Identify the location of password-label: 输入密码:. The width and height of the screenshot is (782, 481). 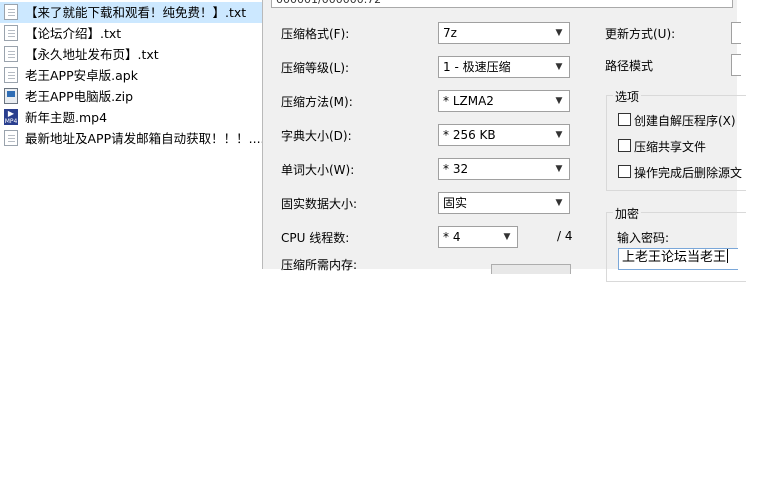
(643, 238).